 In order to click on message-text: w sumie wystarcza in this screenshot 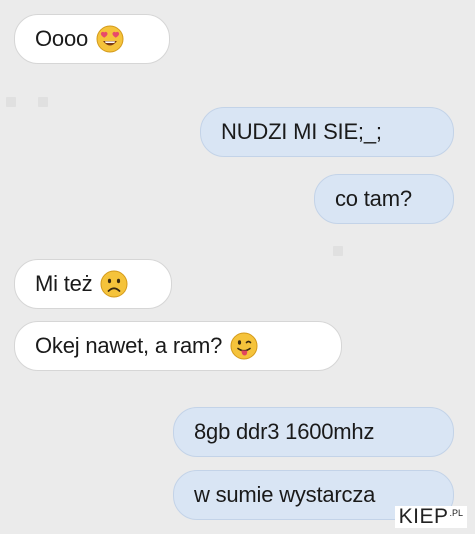, I will do `click(285, 494)`.